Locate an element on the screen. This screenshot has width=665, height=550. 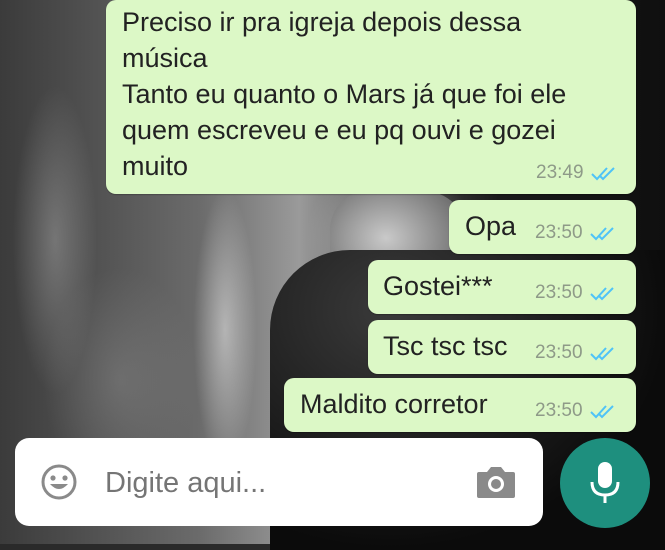
message-bubble-4: Tsc tsc tsc 23:50 is located at coordinates (502, 347).